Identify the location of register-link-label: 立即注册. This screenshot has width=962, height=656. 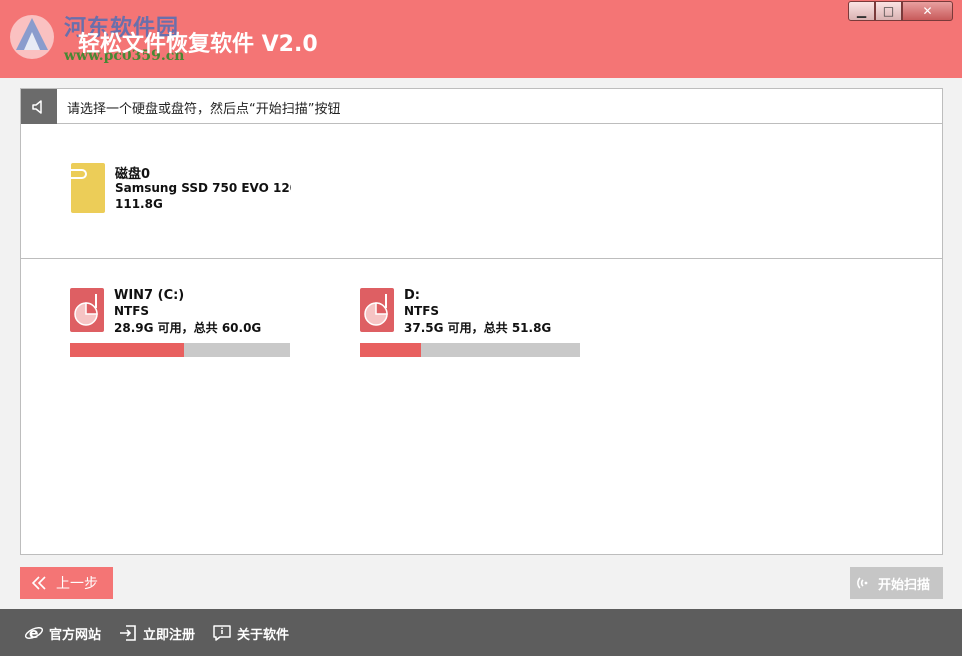
(169, 635).